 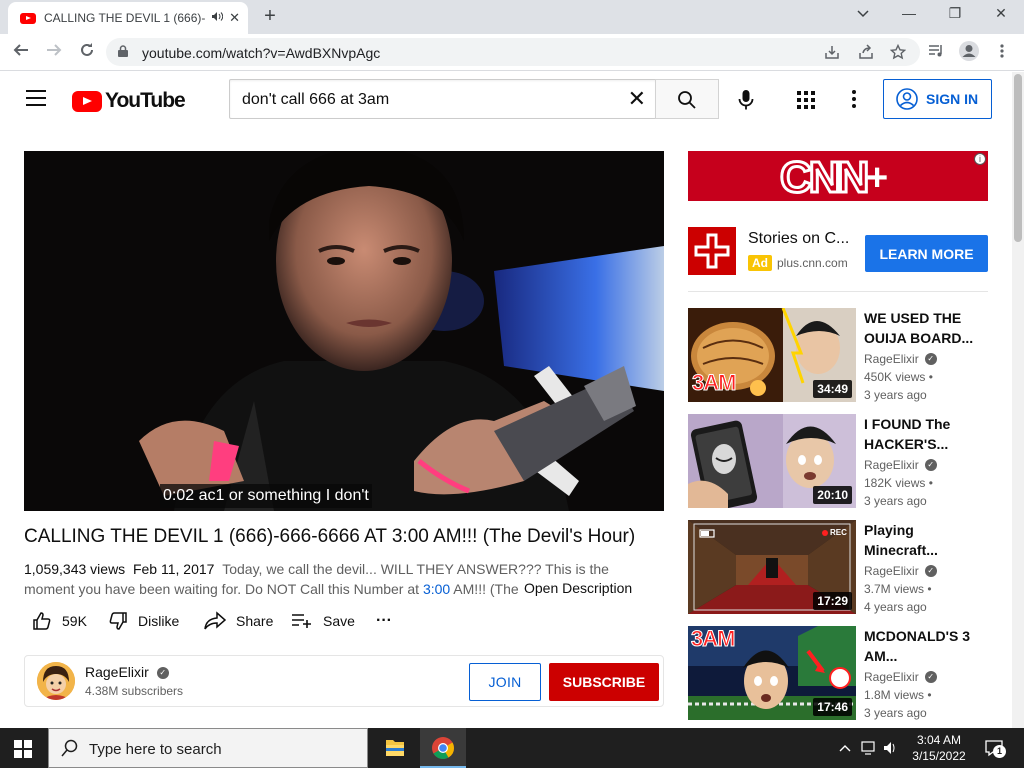 I want to click on ad-domain: plus.cnn.com, so click(x=812, y=263).